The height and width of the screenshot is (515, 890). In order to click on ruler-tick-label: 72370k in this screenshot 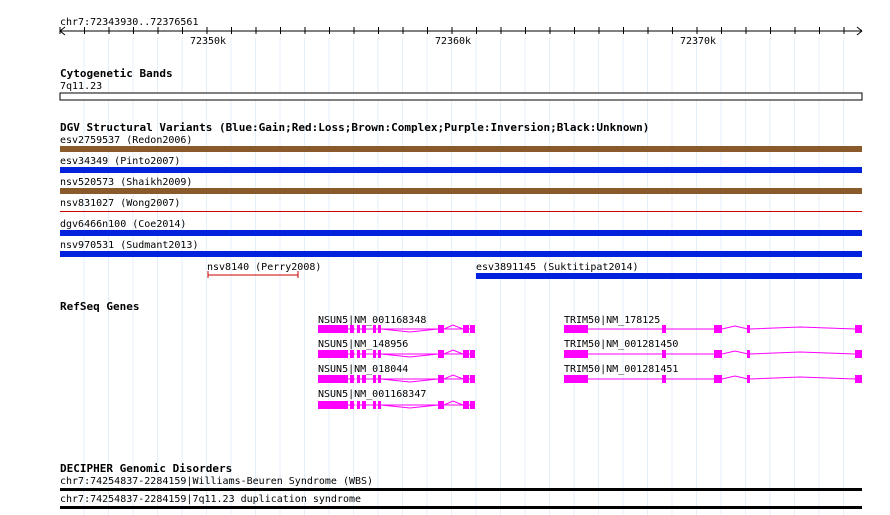, I will do `click(698, 41)`.